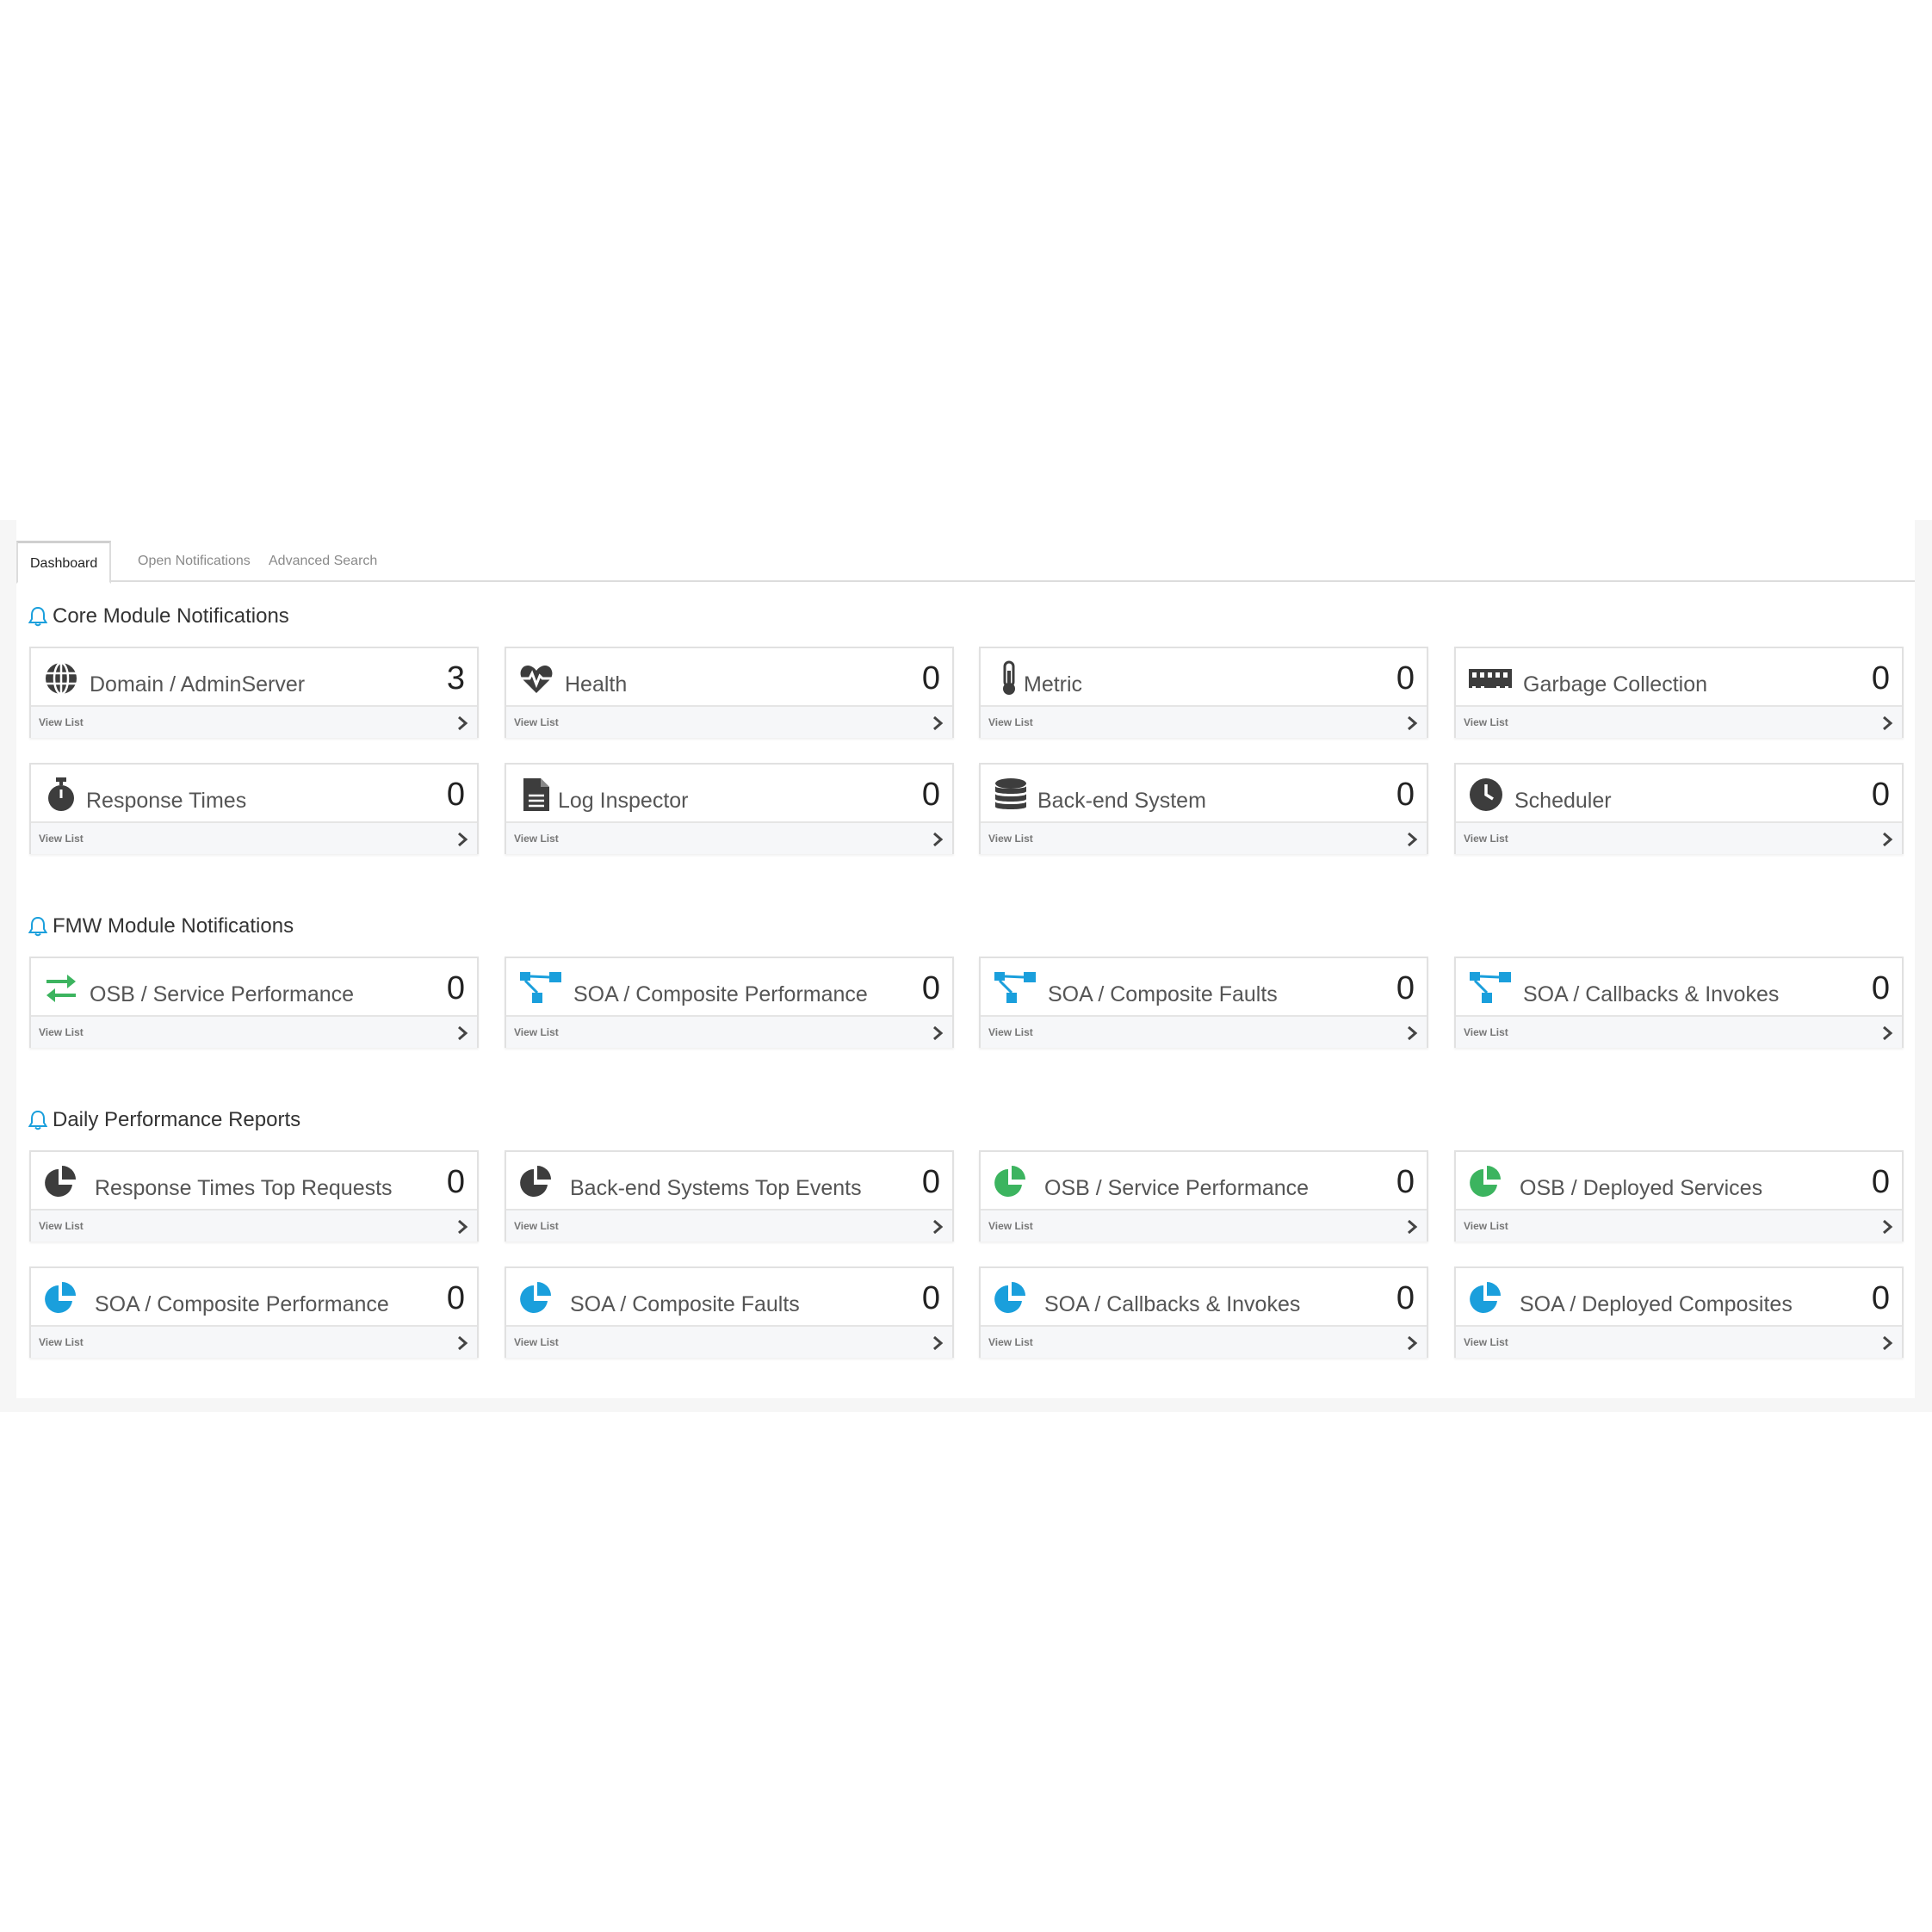  What do you see at coordinates (716, 1188) in the screenshot?
I see `card-label: Back-end Systems Top Events` at bounding box center [716, 1188].